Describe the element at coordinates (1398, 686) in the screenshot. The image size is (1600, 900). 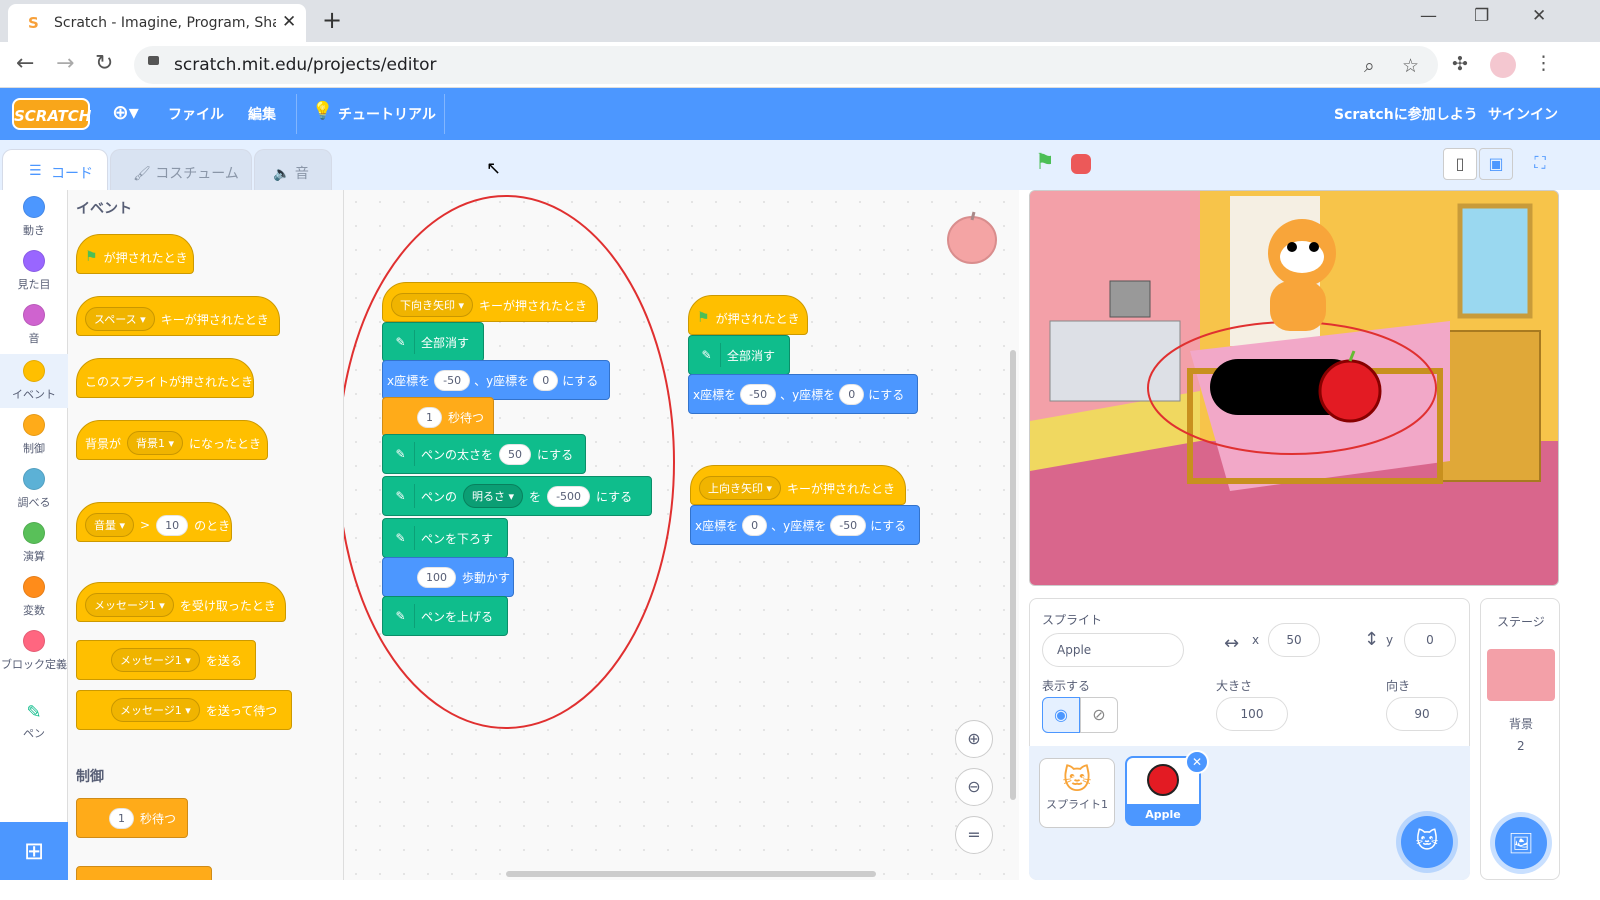
I see `direction-label: 向き` at that location.